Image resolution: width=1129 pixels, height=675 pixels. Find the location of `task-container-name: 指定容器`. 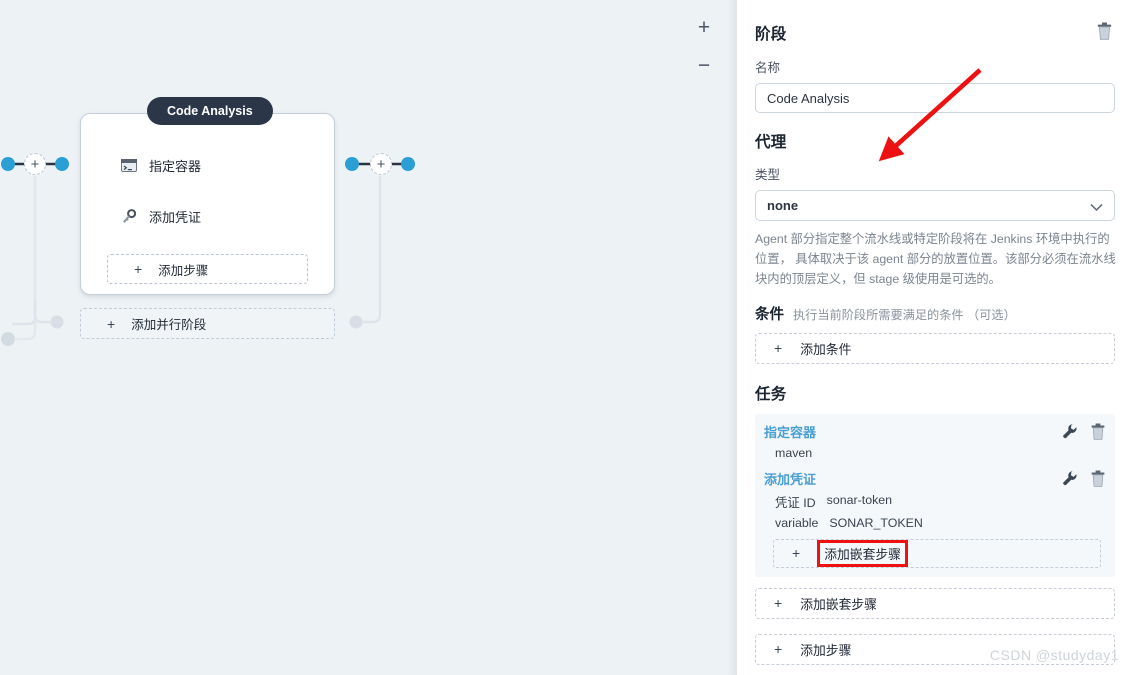

task-container-name: 指定容器 is located at coordinates (790, 431).